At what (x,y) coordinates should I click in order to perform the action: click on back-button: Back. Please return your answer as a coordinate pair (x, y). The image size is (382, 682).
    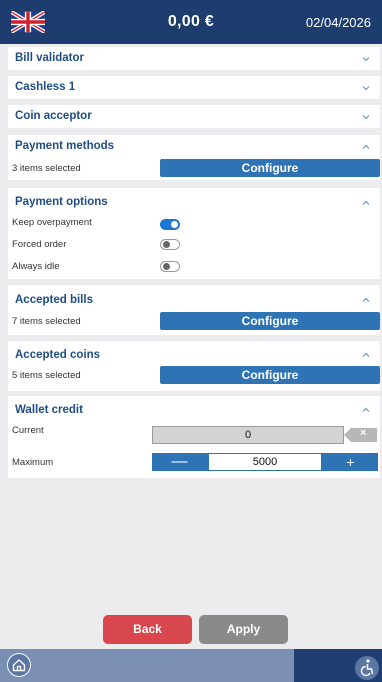
    Looking at the image, I should click on (147, 629).